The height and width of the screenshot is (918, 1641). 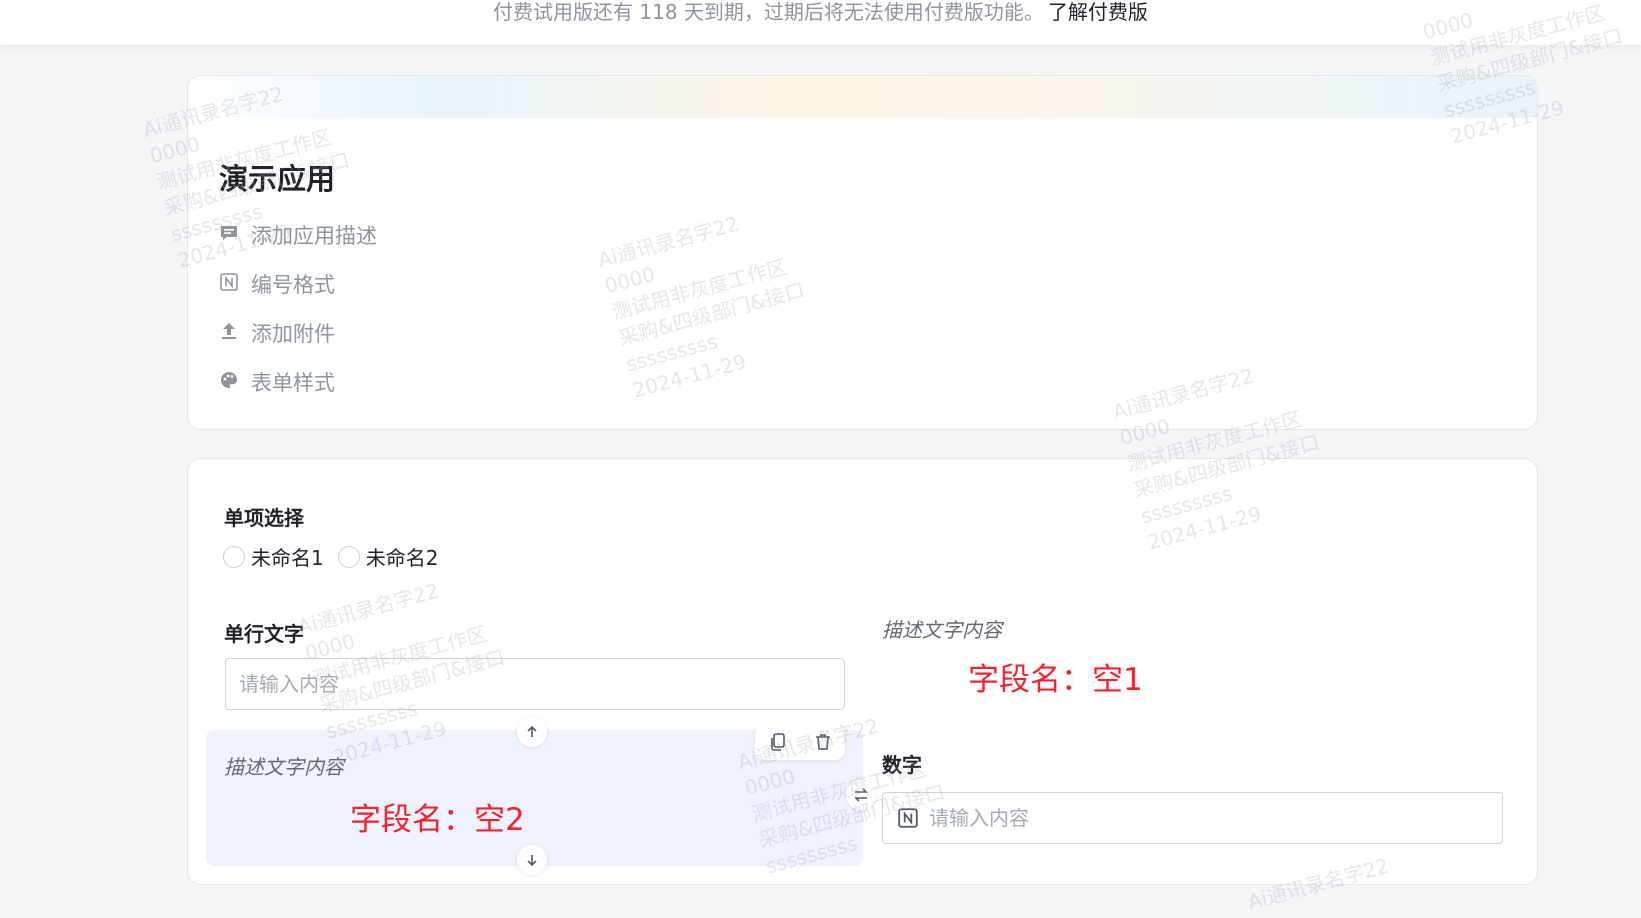 What do you see at coordinates (800, 742) in the screenshot?
I see `block-toolbar` at bounding box center [800, 742].